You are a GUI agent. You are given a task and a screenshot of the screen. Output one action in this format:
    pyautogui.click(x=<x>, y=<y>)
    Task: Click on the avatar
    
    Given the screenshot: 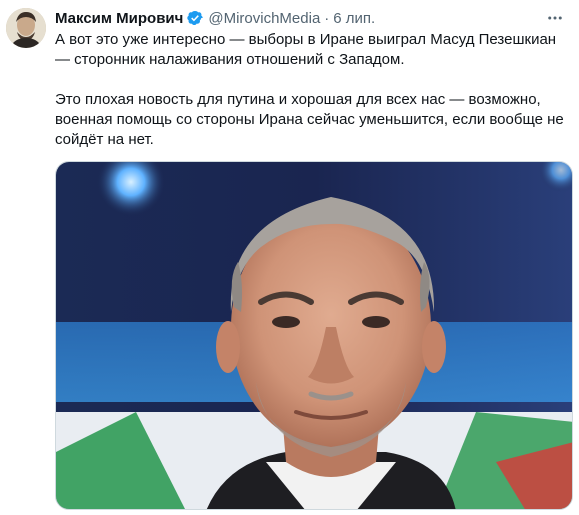 What is the action you would take?
    pyautogui.click(x=26, y=28)
    